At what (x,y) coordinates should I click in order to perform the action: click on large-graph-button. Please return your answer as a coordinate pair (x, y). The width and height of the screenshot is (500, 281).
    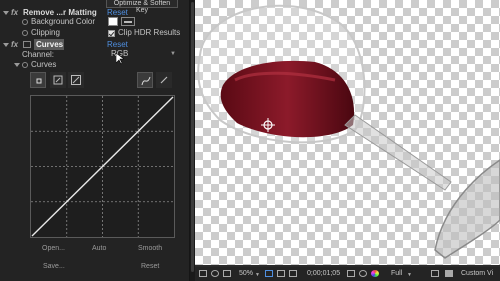
    Looking at the image, I should click on (76, 80).